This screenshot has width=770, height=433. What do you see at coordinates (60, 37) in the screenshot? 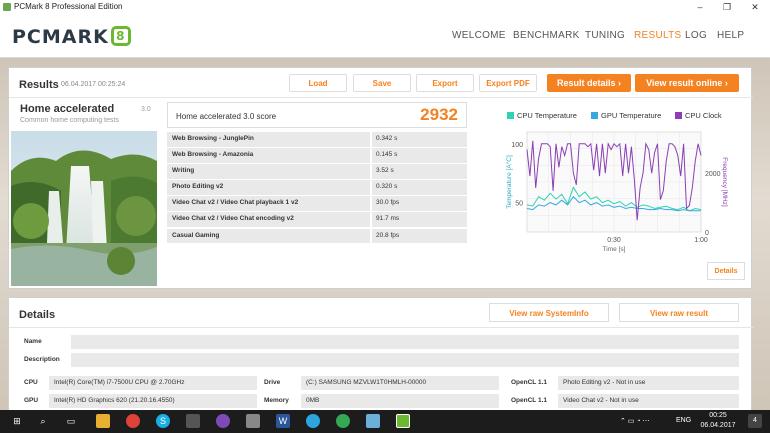
I see `logo-text: PCMARK` at bounding box center [60, 37].